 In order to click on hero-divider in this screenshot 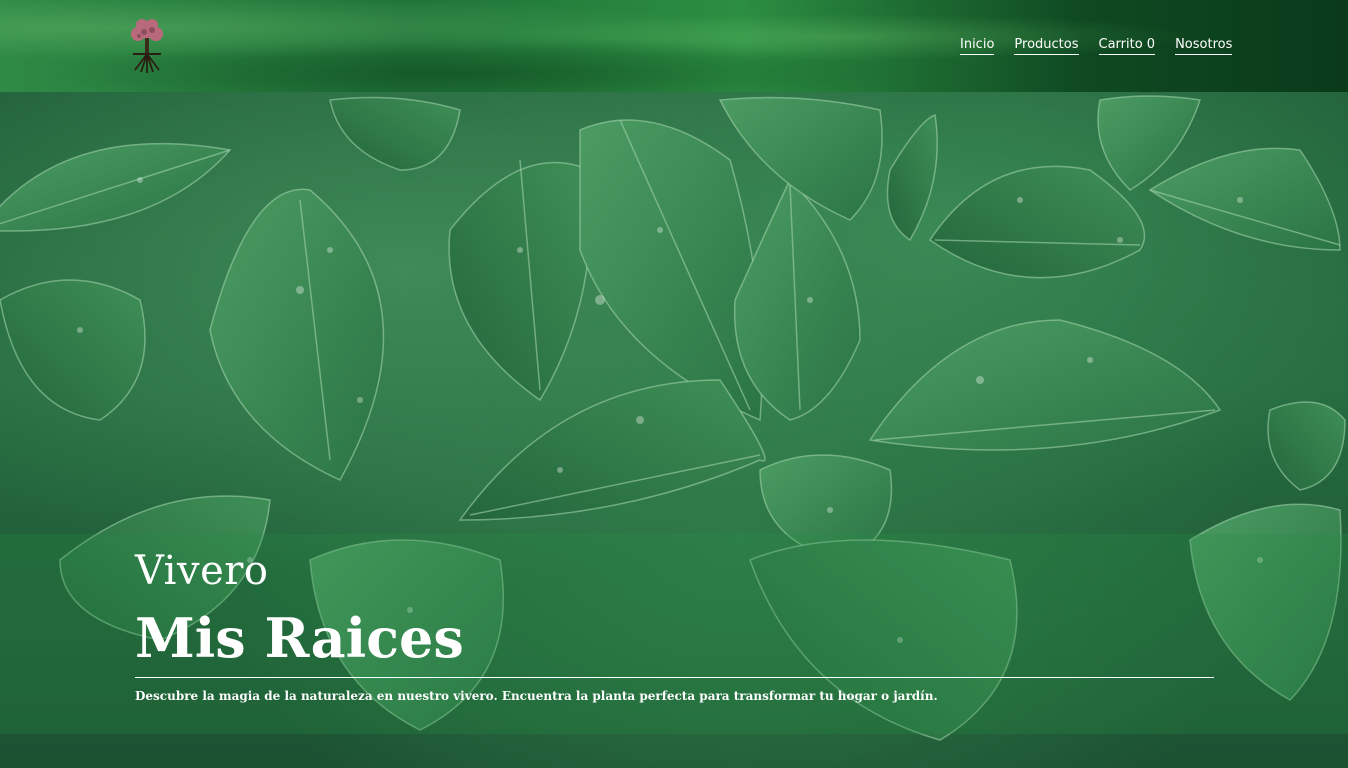, I will do `click(674, 677)`.